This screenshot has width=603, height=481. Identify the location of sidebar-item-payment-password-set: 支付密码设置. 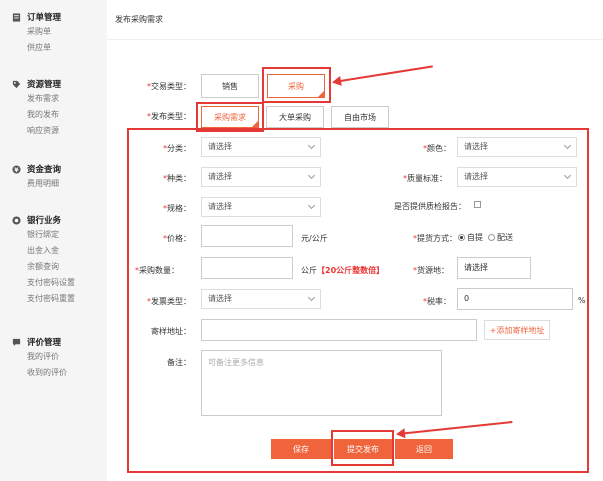
(51, 283).